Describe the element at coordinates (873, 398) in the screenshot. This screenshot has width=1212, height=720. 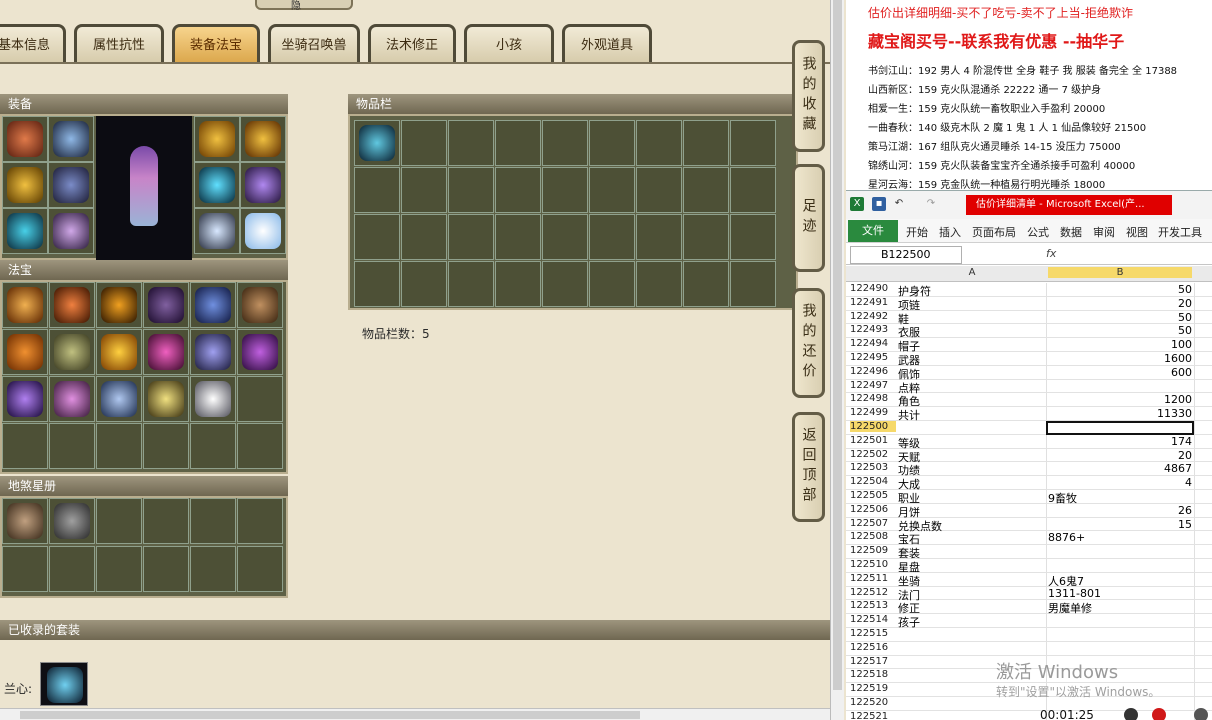
I see `row-number: 122498` at that location.